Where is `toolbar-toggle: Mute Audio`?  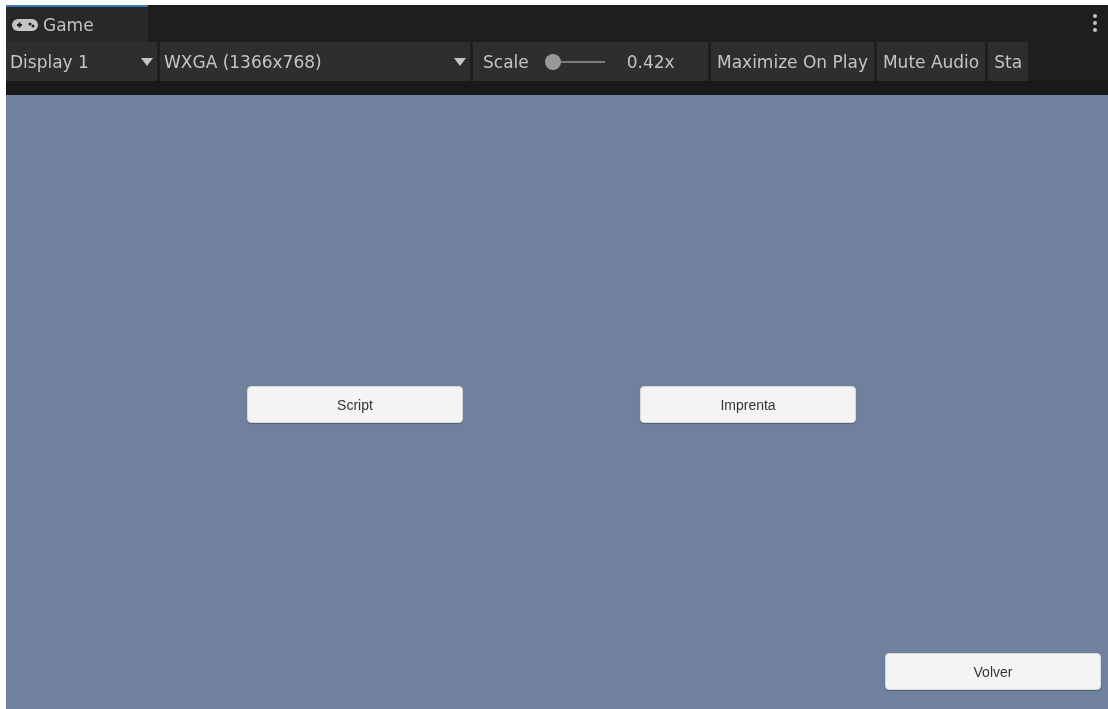
toolbar-toggle: Mute Audio is located at coordinates (931, 61).